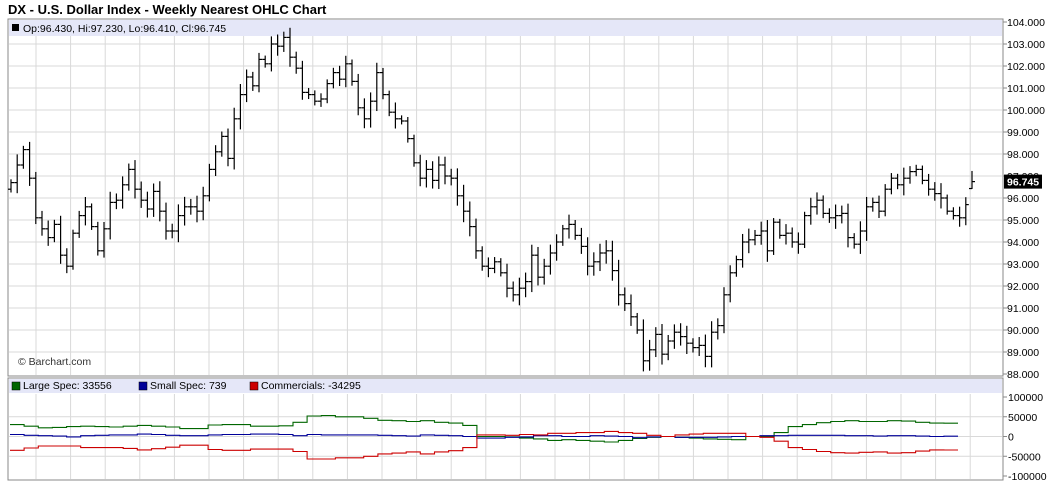 The image size is (1053, 481). I want to click on price-y-tick-label: 98.000, so click(1023, 155).